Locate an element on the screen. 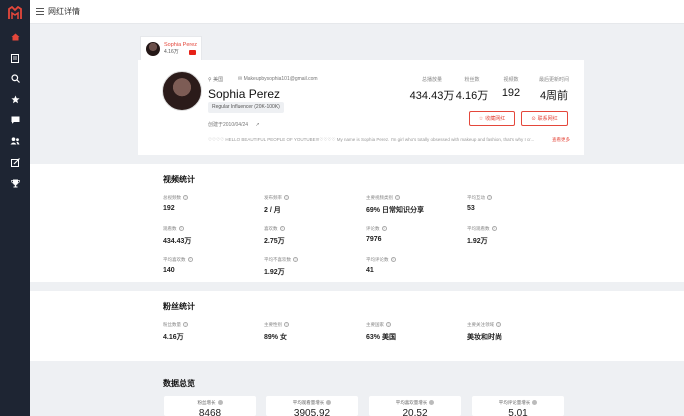 The width and height of the screenshot is (684, 416). stat-videos: 视频数 192 is located at coordinates (511, 87).